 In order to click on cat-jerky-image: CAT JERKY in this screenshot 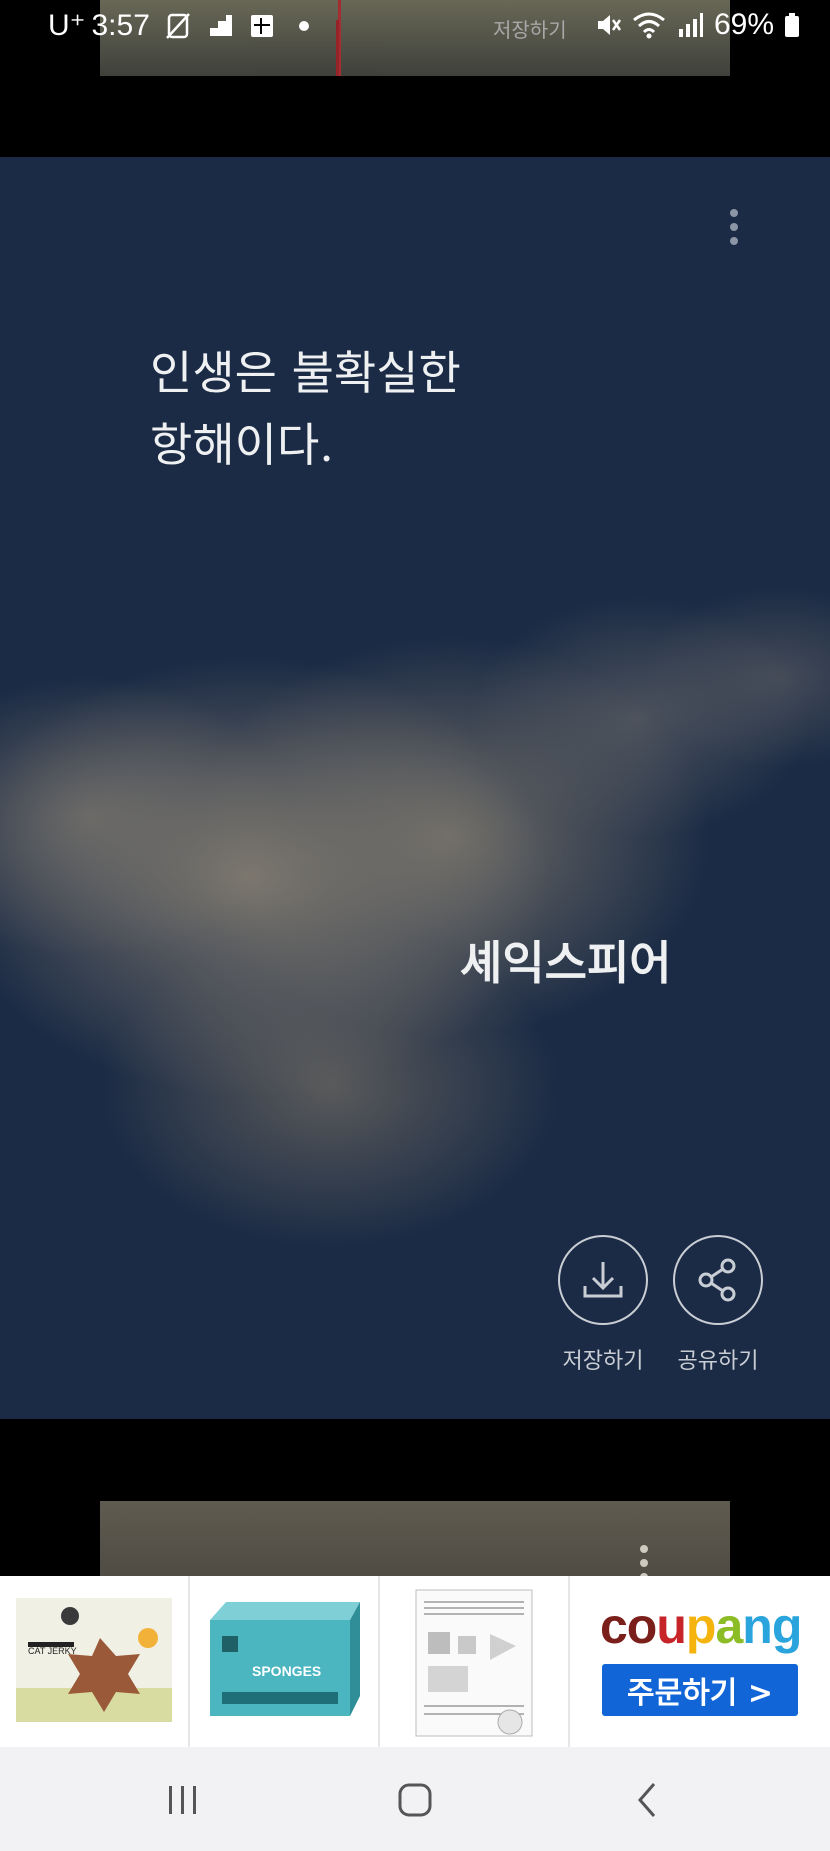, I will do `click(94, 1660)`.